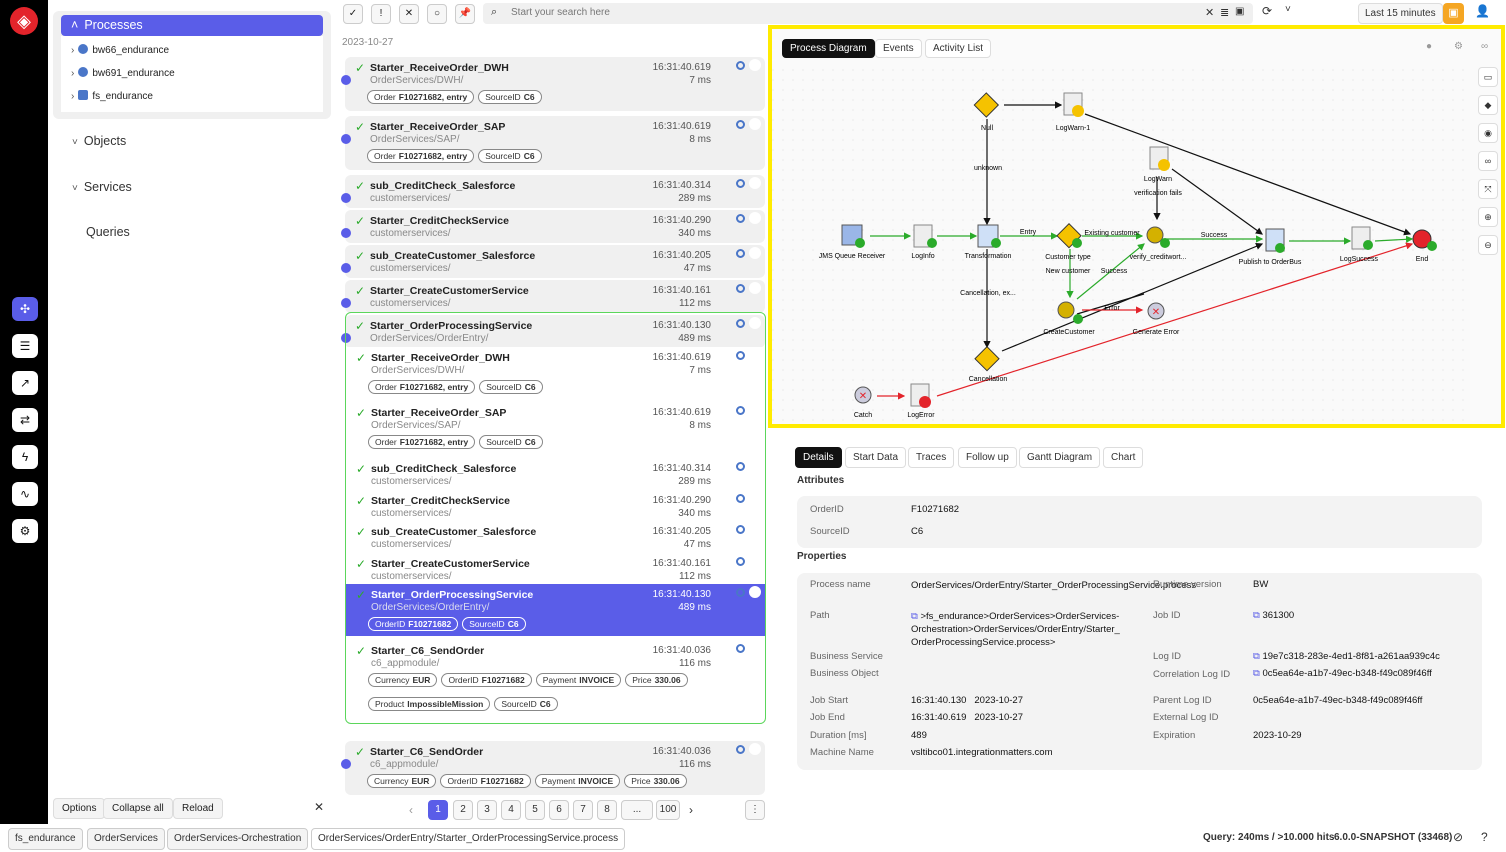 The height and width of the screenshot is (852, 1506). I want to click on page-7: 7, so click(583, 810).